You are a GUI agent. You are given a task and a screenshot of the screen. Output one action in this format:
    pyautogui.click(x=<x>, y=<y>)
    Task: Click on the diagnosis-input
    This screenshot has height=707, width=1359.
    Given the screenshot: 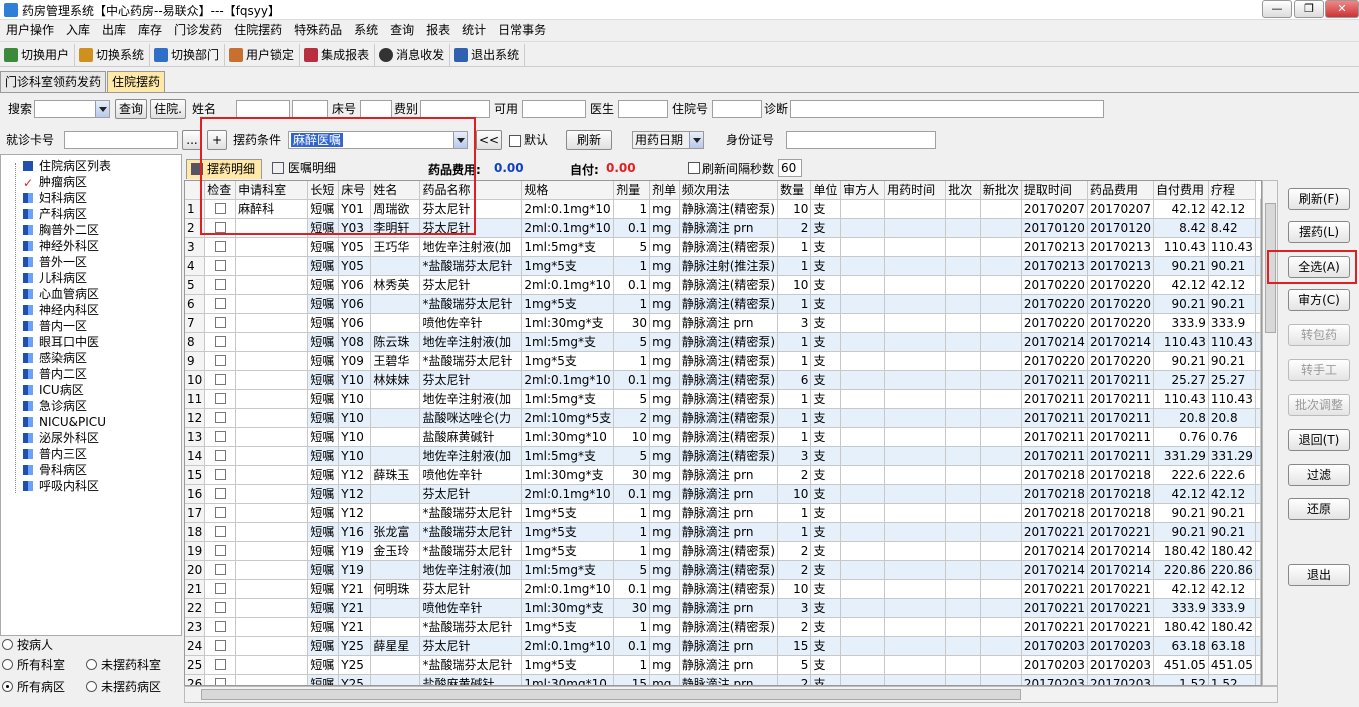 What is the action you would take?
    pyautogui.click(x=947, y=109)
    